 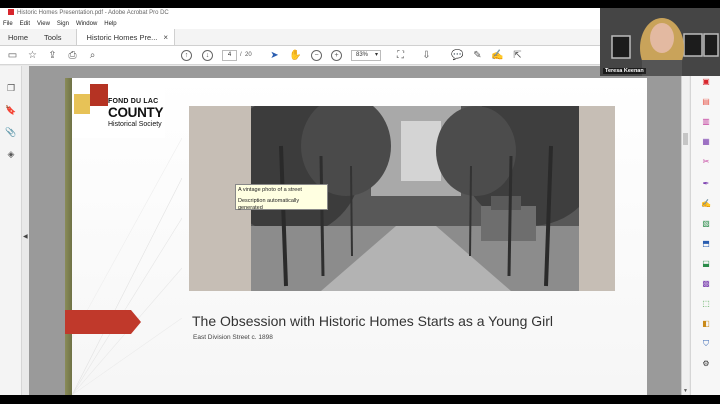 I want to click on create-pdf-icon: ▣, so click(x=706, y=82).